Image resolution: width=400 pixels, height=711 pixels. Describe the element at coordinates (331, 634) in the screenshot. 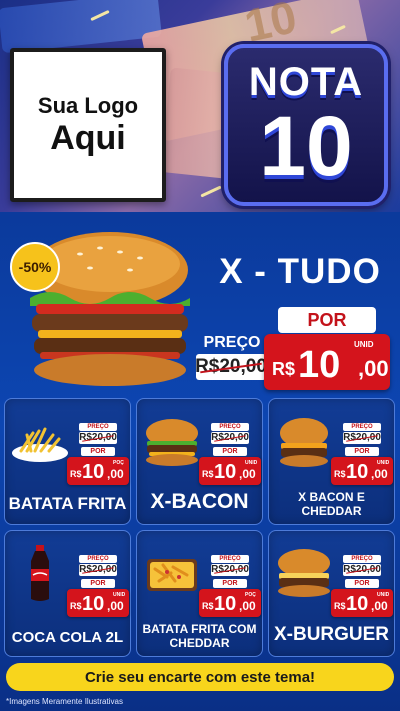

I see `product-name: X-BURGUER` at that location.